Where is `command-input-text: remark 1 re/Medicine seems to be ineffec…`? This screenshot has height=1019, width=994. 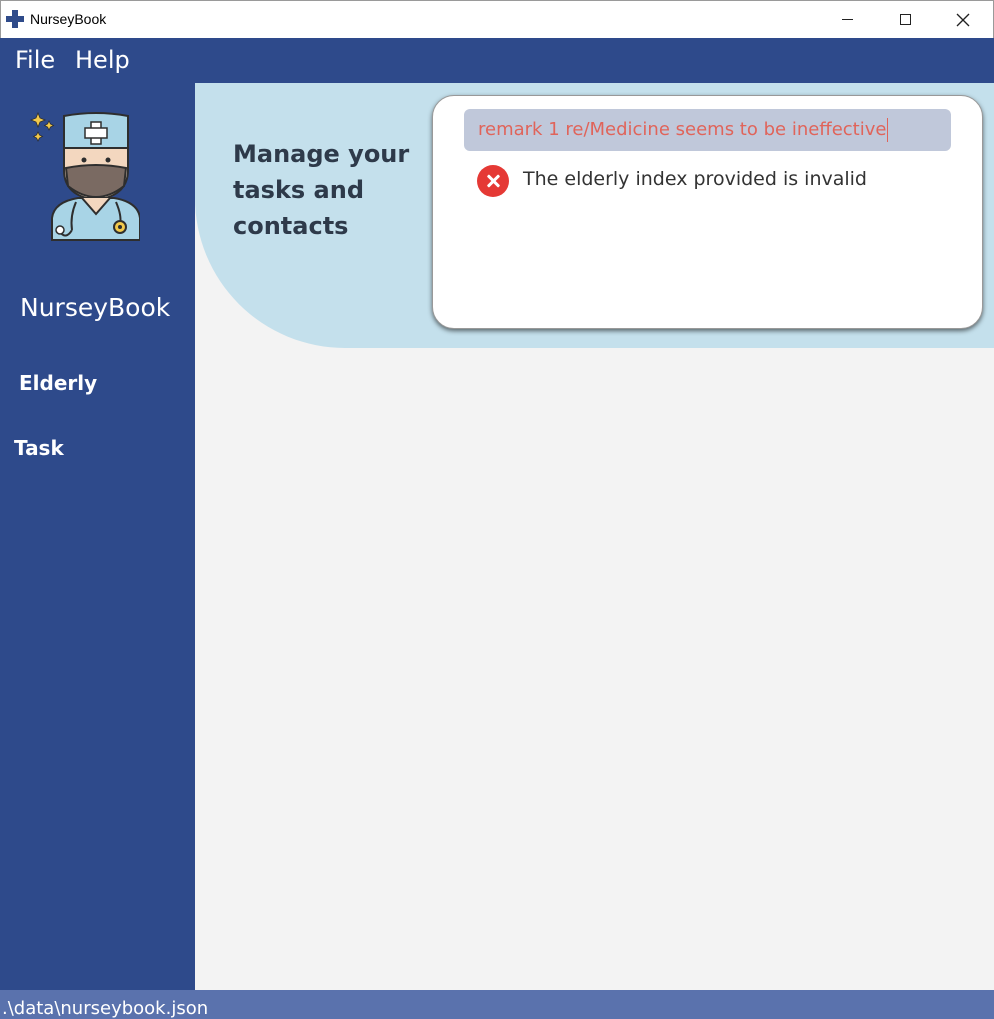 command-input-text: remark 1 re/Medicine seems to be ineffec… is located at coordinates (682, 129).